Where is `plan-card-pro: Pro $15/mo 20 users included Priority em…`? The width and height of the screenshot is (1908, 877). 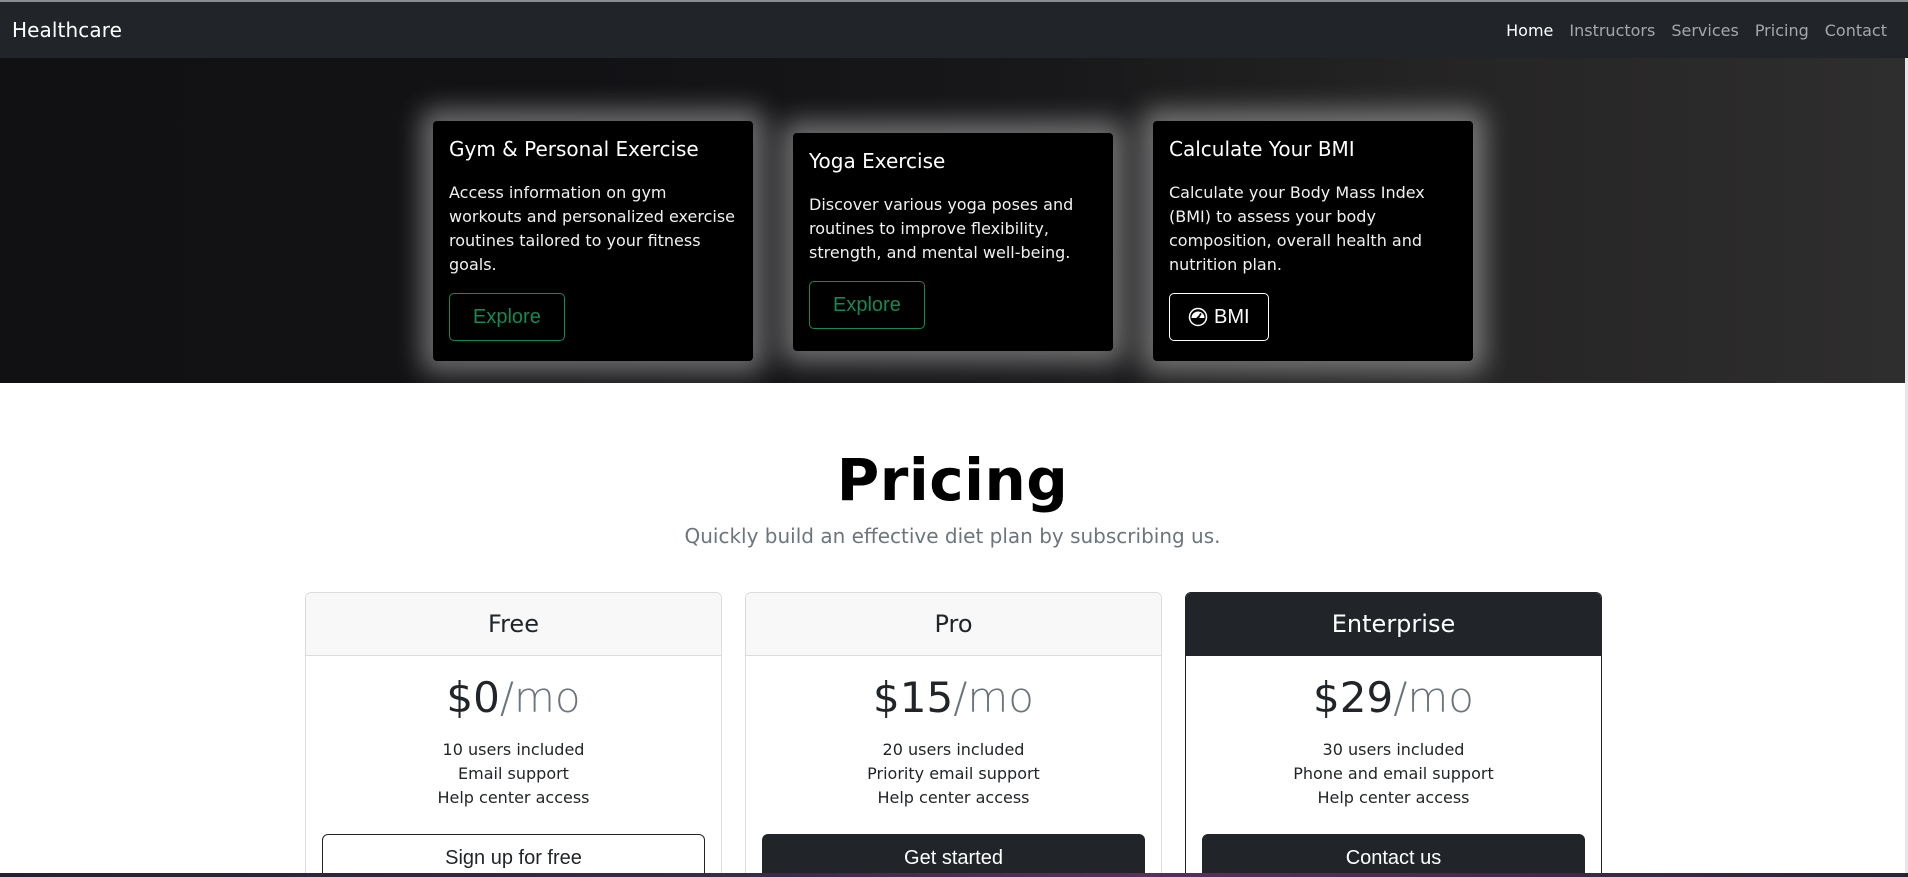
plan-card-pro: Pro $15/mo 20 users included Priority em… is located at coordinates (953, 734).